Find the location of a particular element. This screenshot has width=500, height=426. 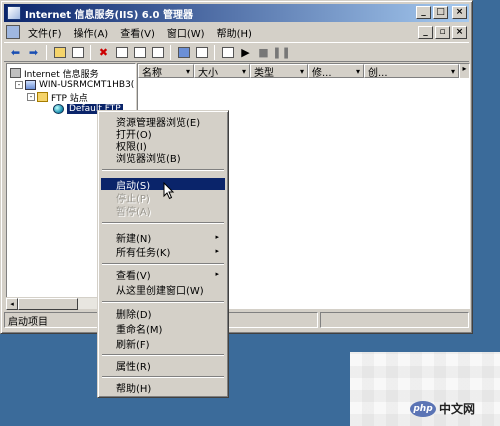

delete-icon: ✖ is located at coordinates (103, 52).